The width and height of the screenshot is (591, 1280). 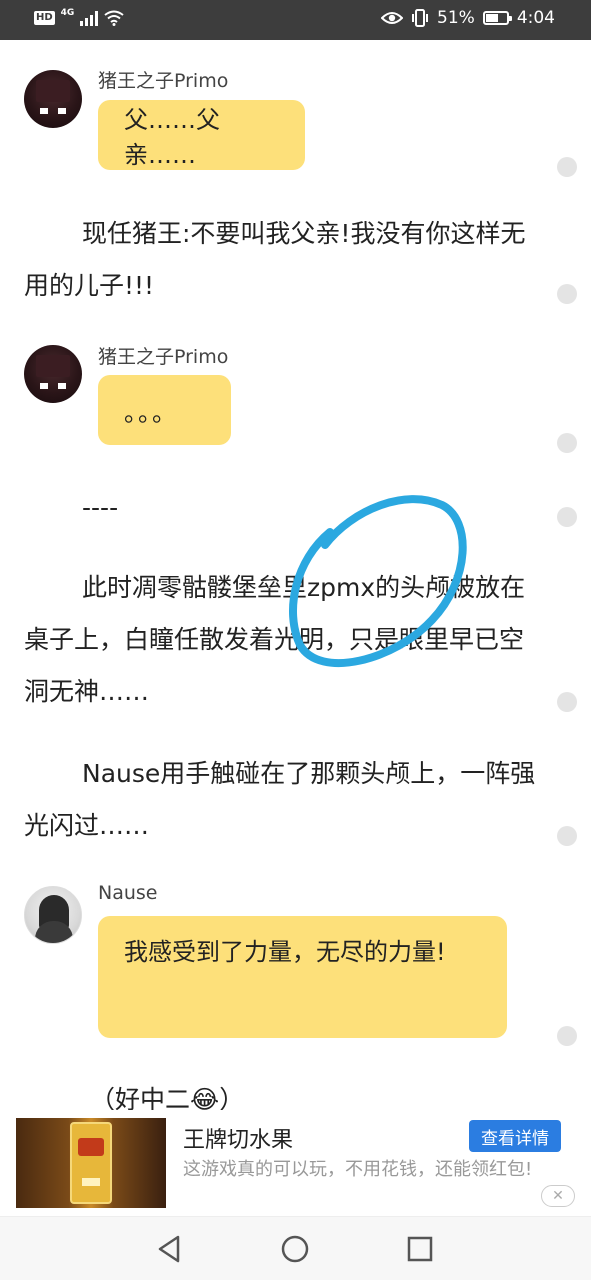 What do you see at coordinates (114, 18) in the screenshot?
I see `wifi-icon` at bounding box center [114, 18].